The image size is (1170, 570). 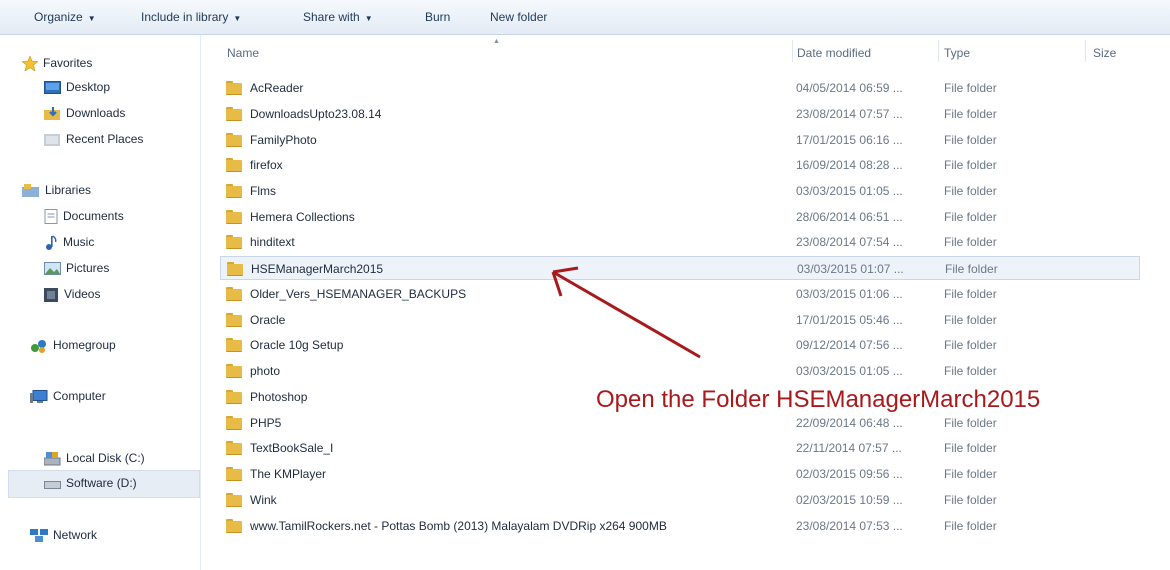 What do you see at coordinates (626, 312) in the screenshot?
I see `annotation-arrow-icon` at bounding box center [626, 312].